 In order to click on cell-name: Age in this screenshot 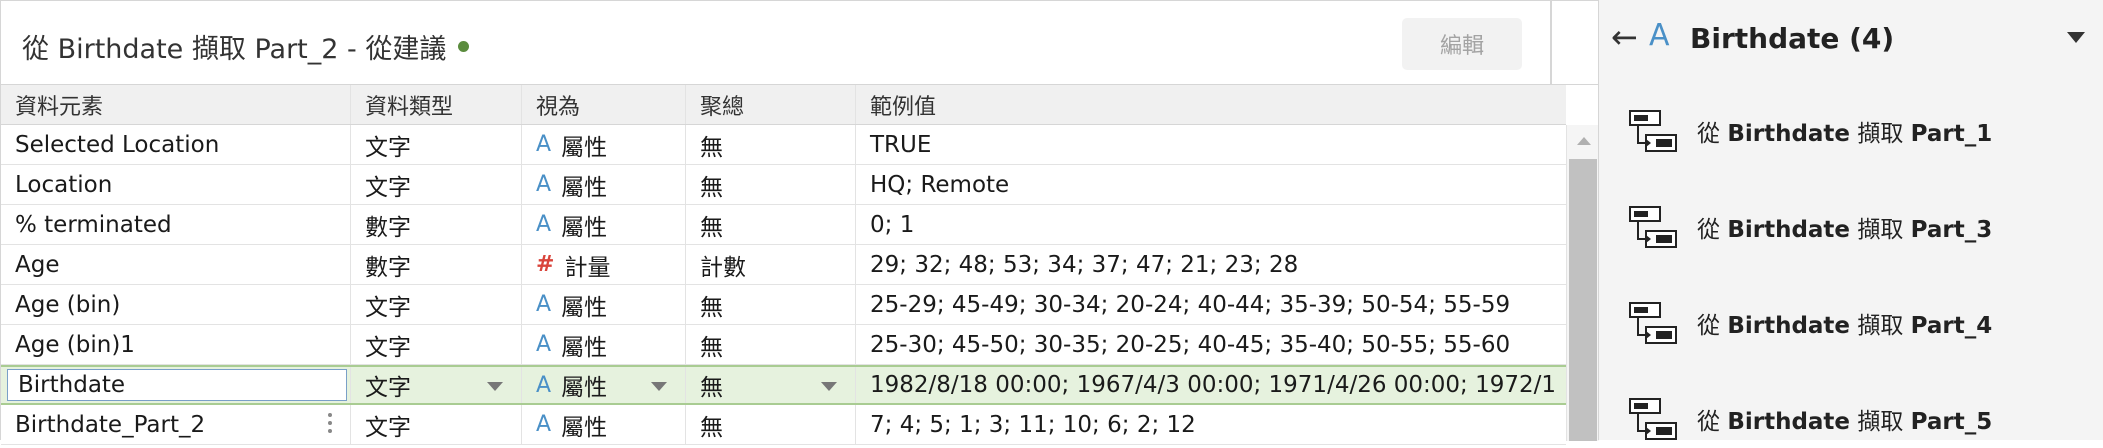, I will do `click(176, 264)`.